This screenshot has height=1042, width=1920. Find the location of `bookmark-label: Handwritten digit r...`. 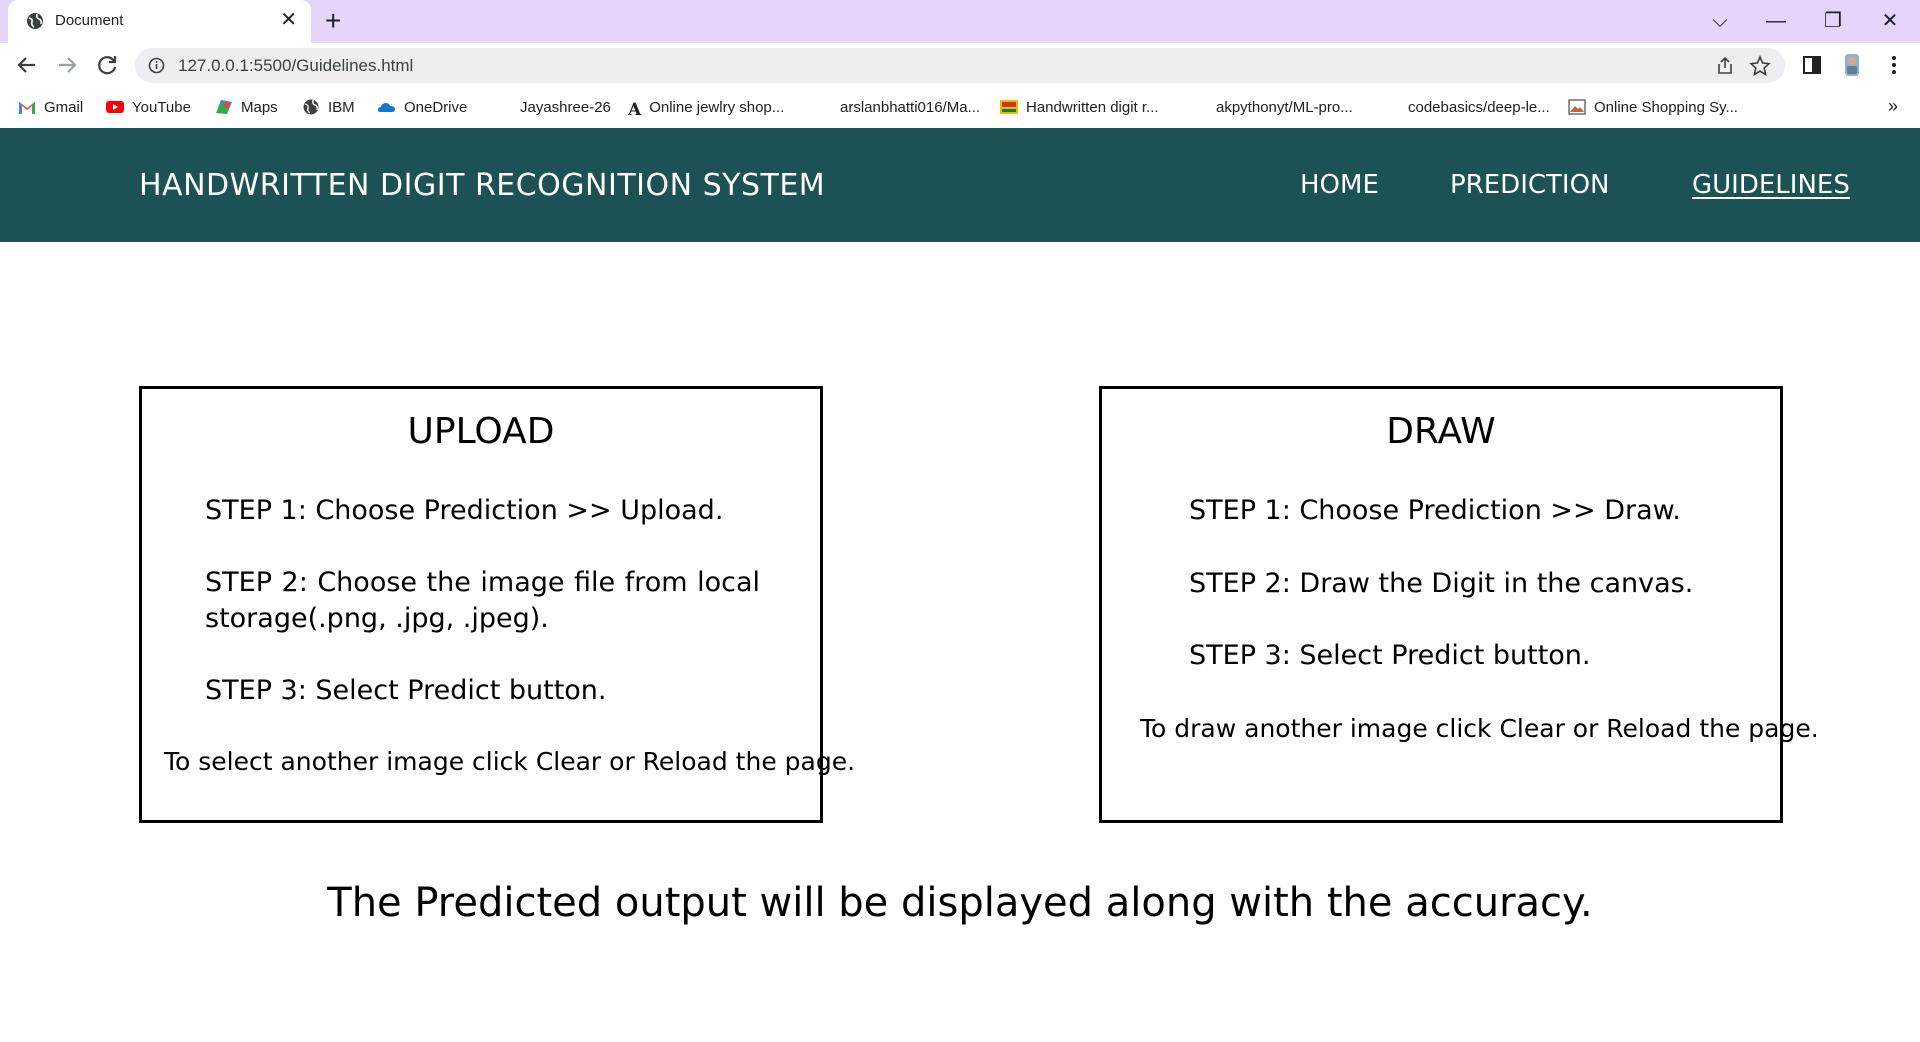

bookmark-label: Handwritten digit r... is located at coordinates (1092, 107).